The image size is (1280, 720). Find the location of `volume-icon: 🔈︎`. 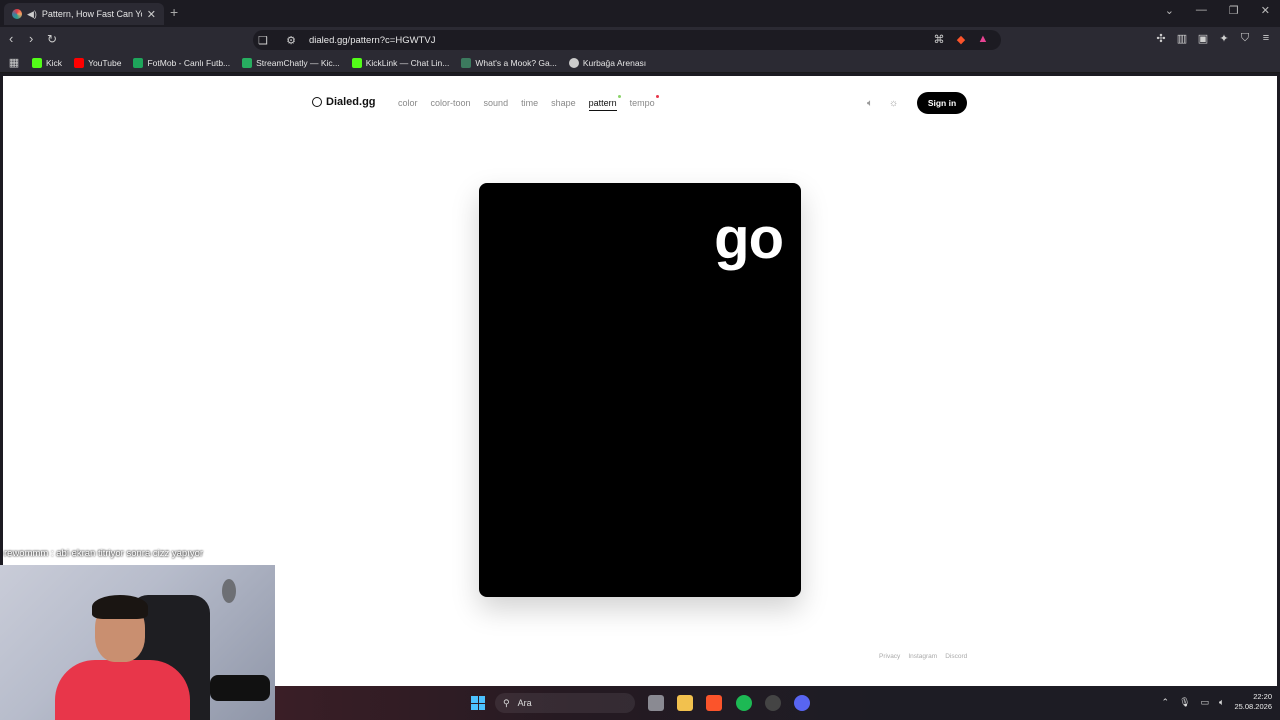

volume-icon: 🔈︎ is located at coordinates (1221, 702).